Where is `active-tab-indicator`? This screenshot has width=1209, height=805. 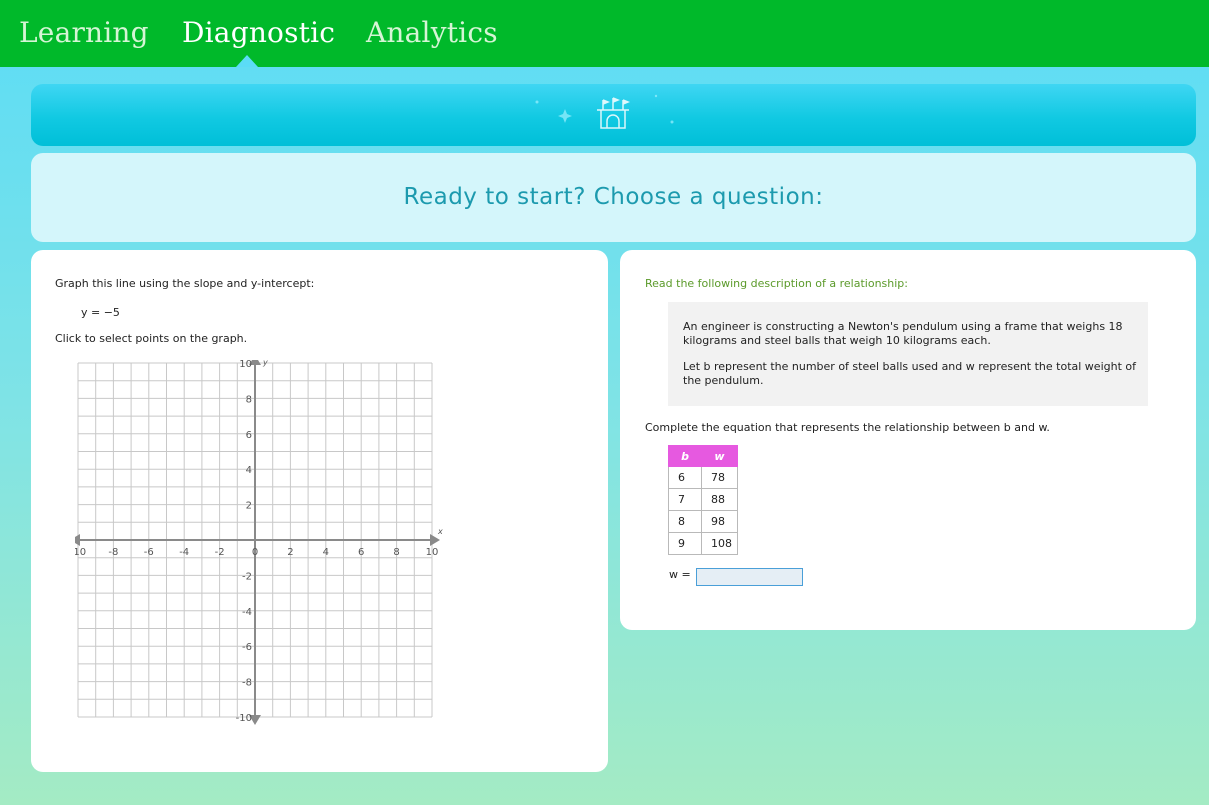 active-tab-indicator is located at coordinates (247, 61).